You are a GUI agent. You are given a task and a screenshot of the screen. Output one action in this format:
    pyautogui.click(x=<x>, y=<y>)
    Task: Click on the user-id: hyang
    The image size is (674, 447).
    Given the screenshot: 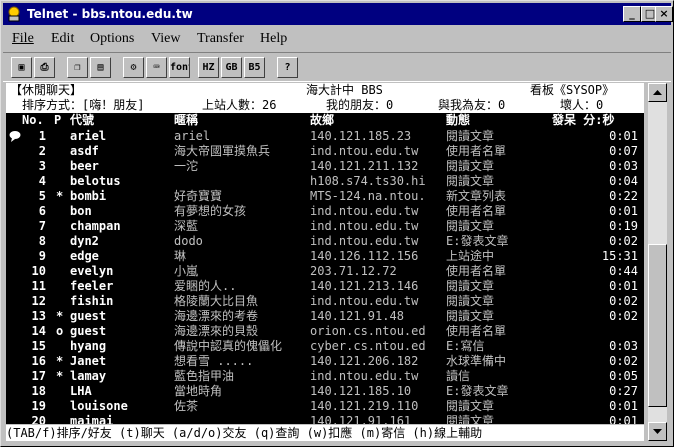 What is the action you would take?
    pyautogui.click(x=88, y=346)
    